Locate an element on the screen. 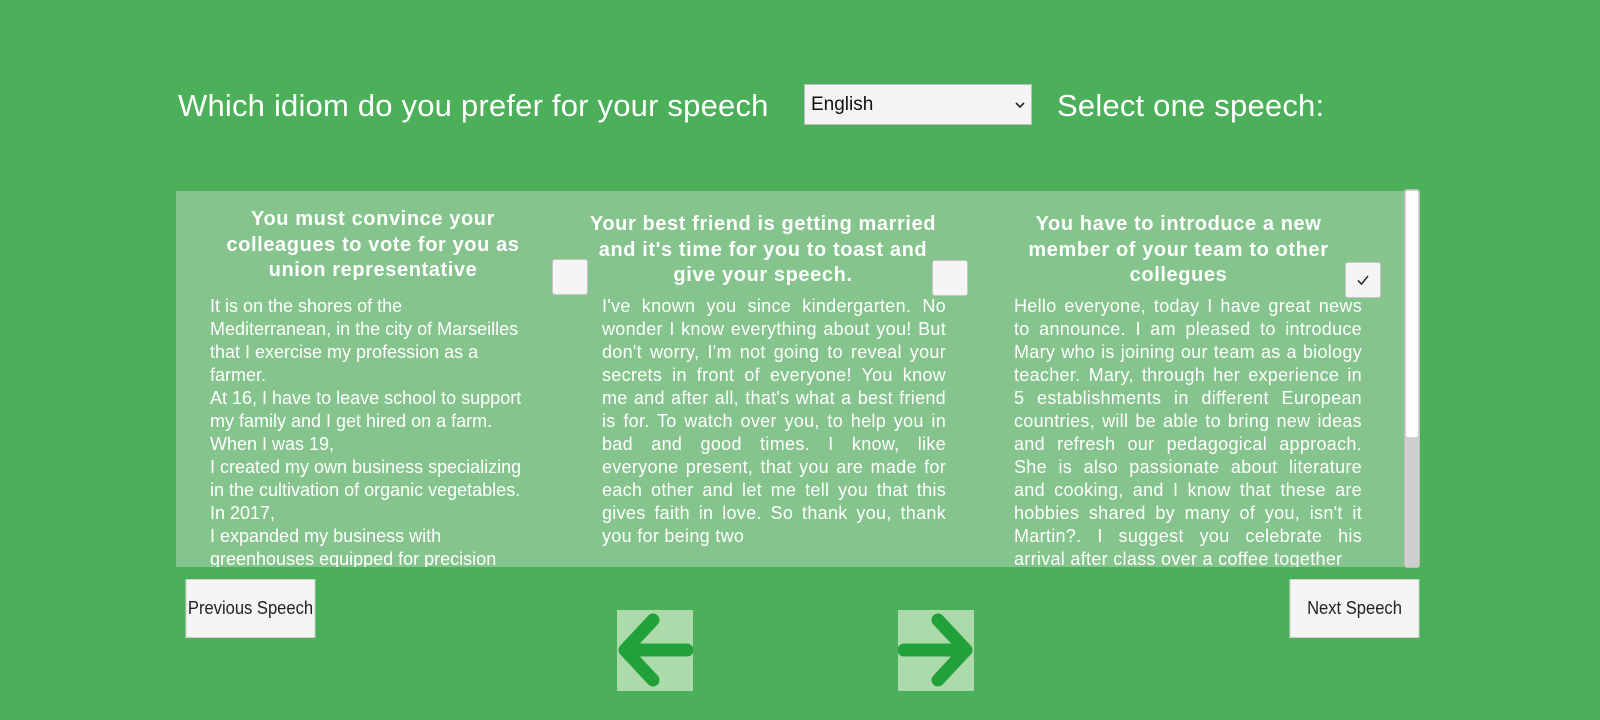 This screenshot has height=720, width=1600. next-speech-button: Next Speech is located at coordinates (1354, 608).